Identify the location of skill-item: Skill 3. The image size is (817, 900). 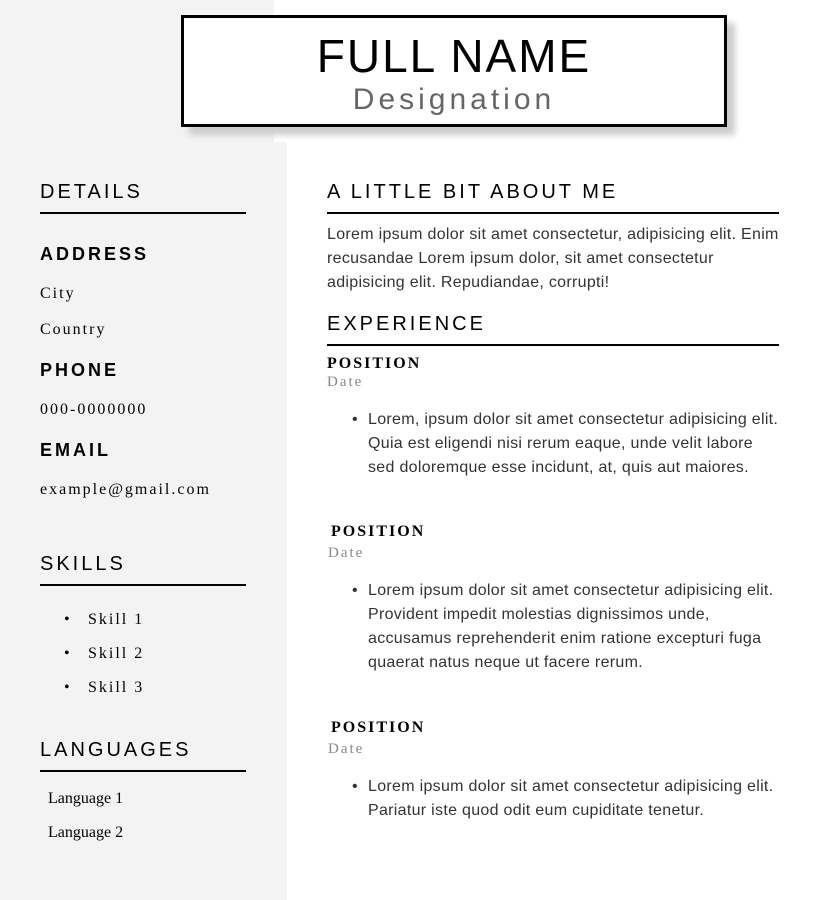
(104, 688).